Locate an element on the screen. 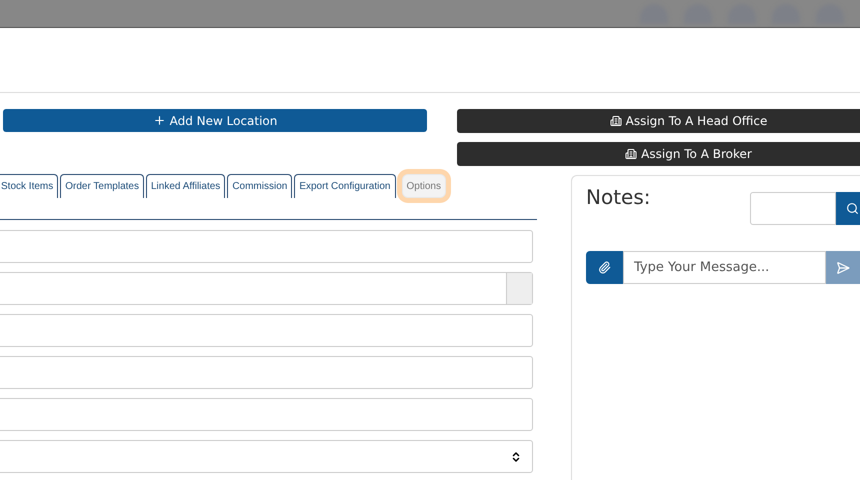  tab: Commission is located at coordinates (259, 186).